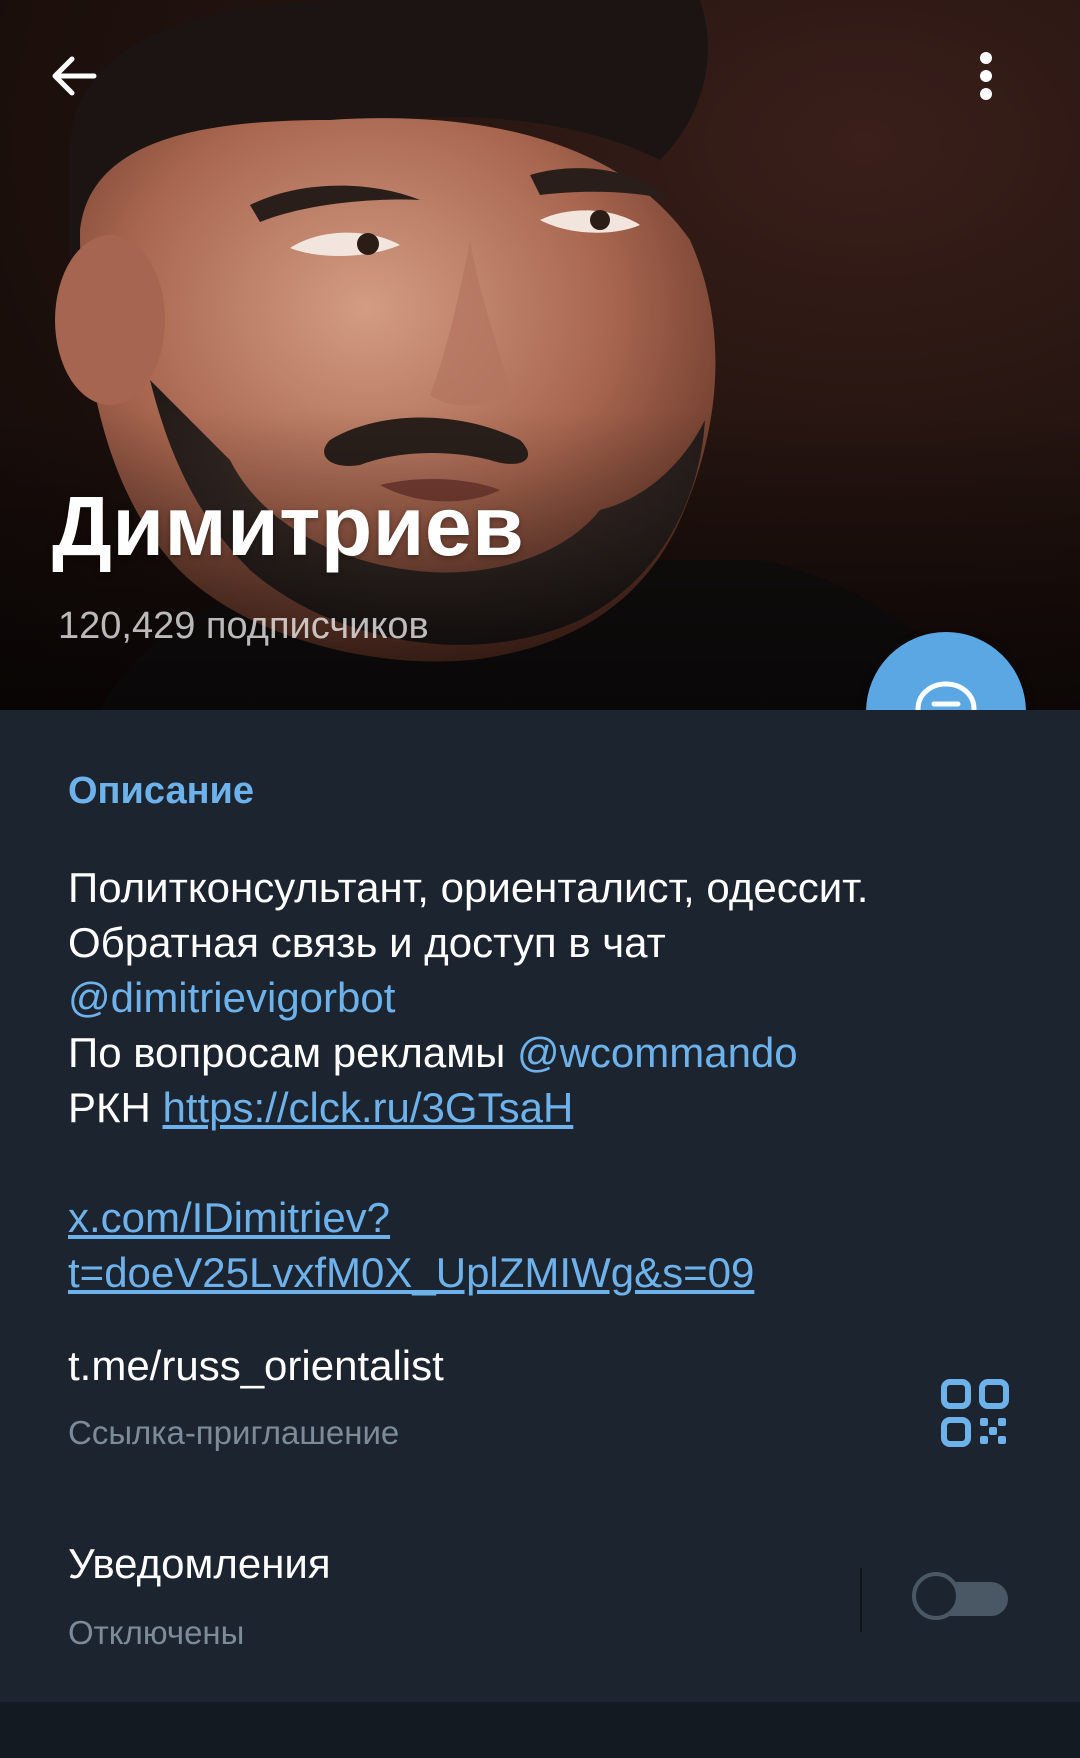 This screenshot has width=1080, height=1758. I want to click on invite-link-row: t.me/russ_orientalist Ссылка-приглашение, so click(540, 1407).